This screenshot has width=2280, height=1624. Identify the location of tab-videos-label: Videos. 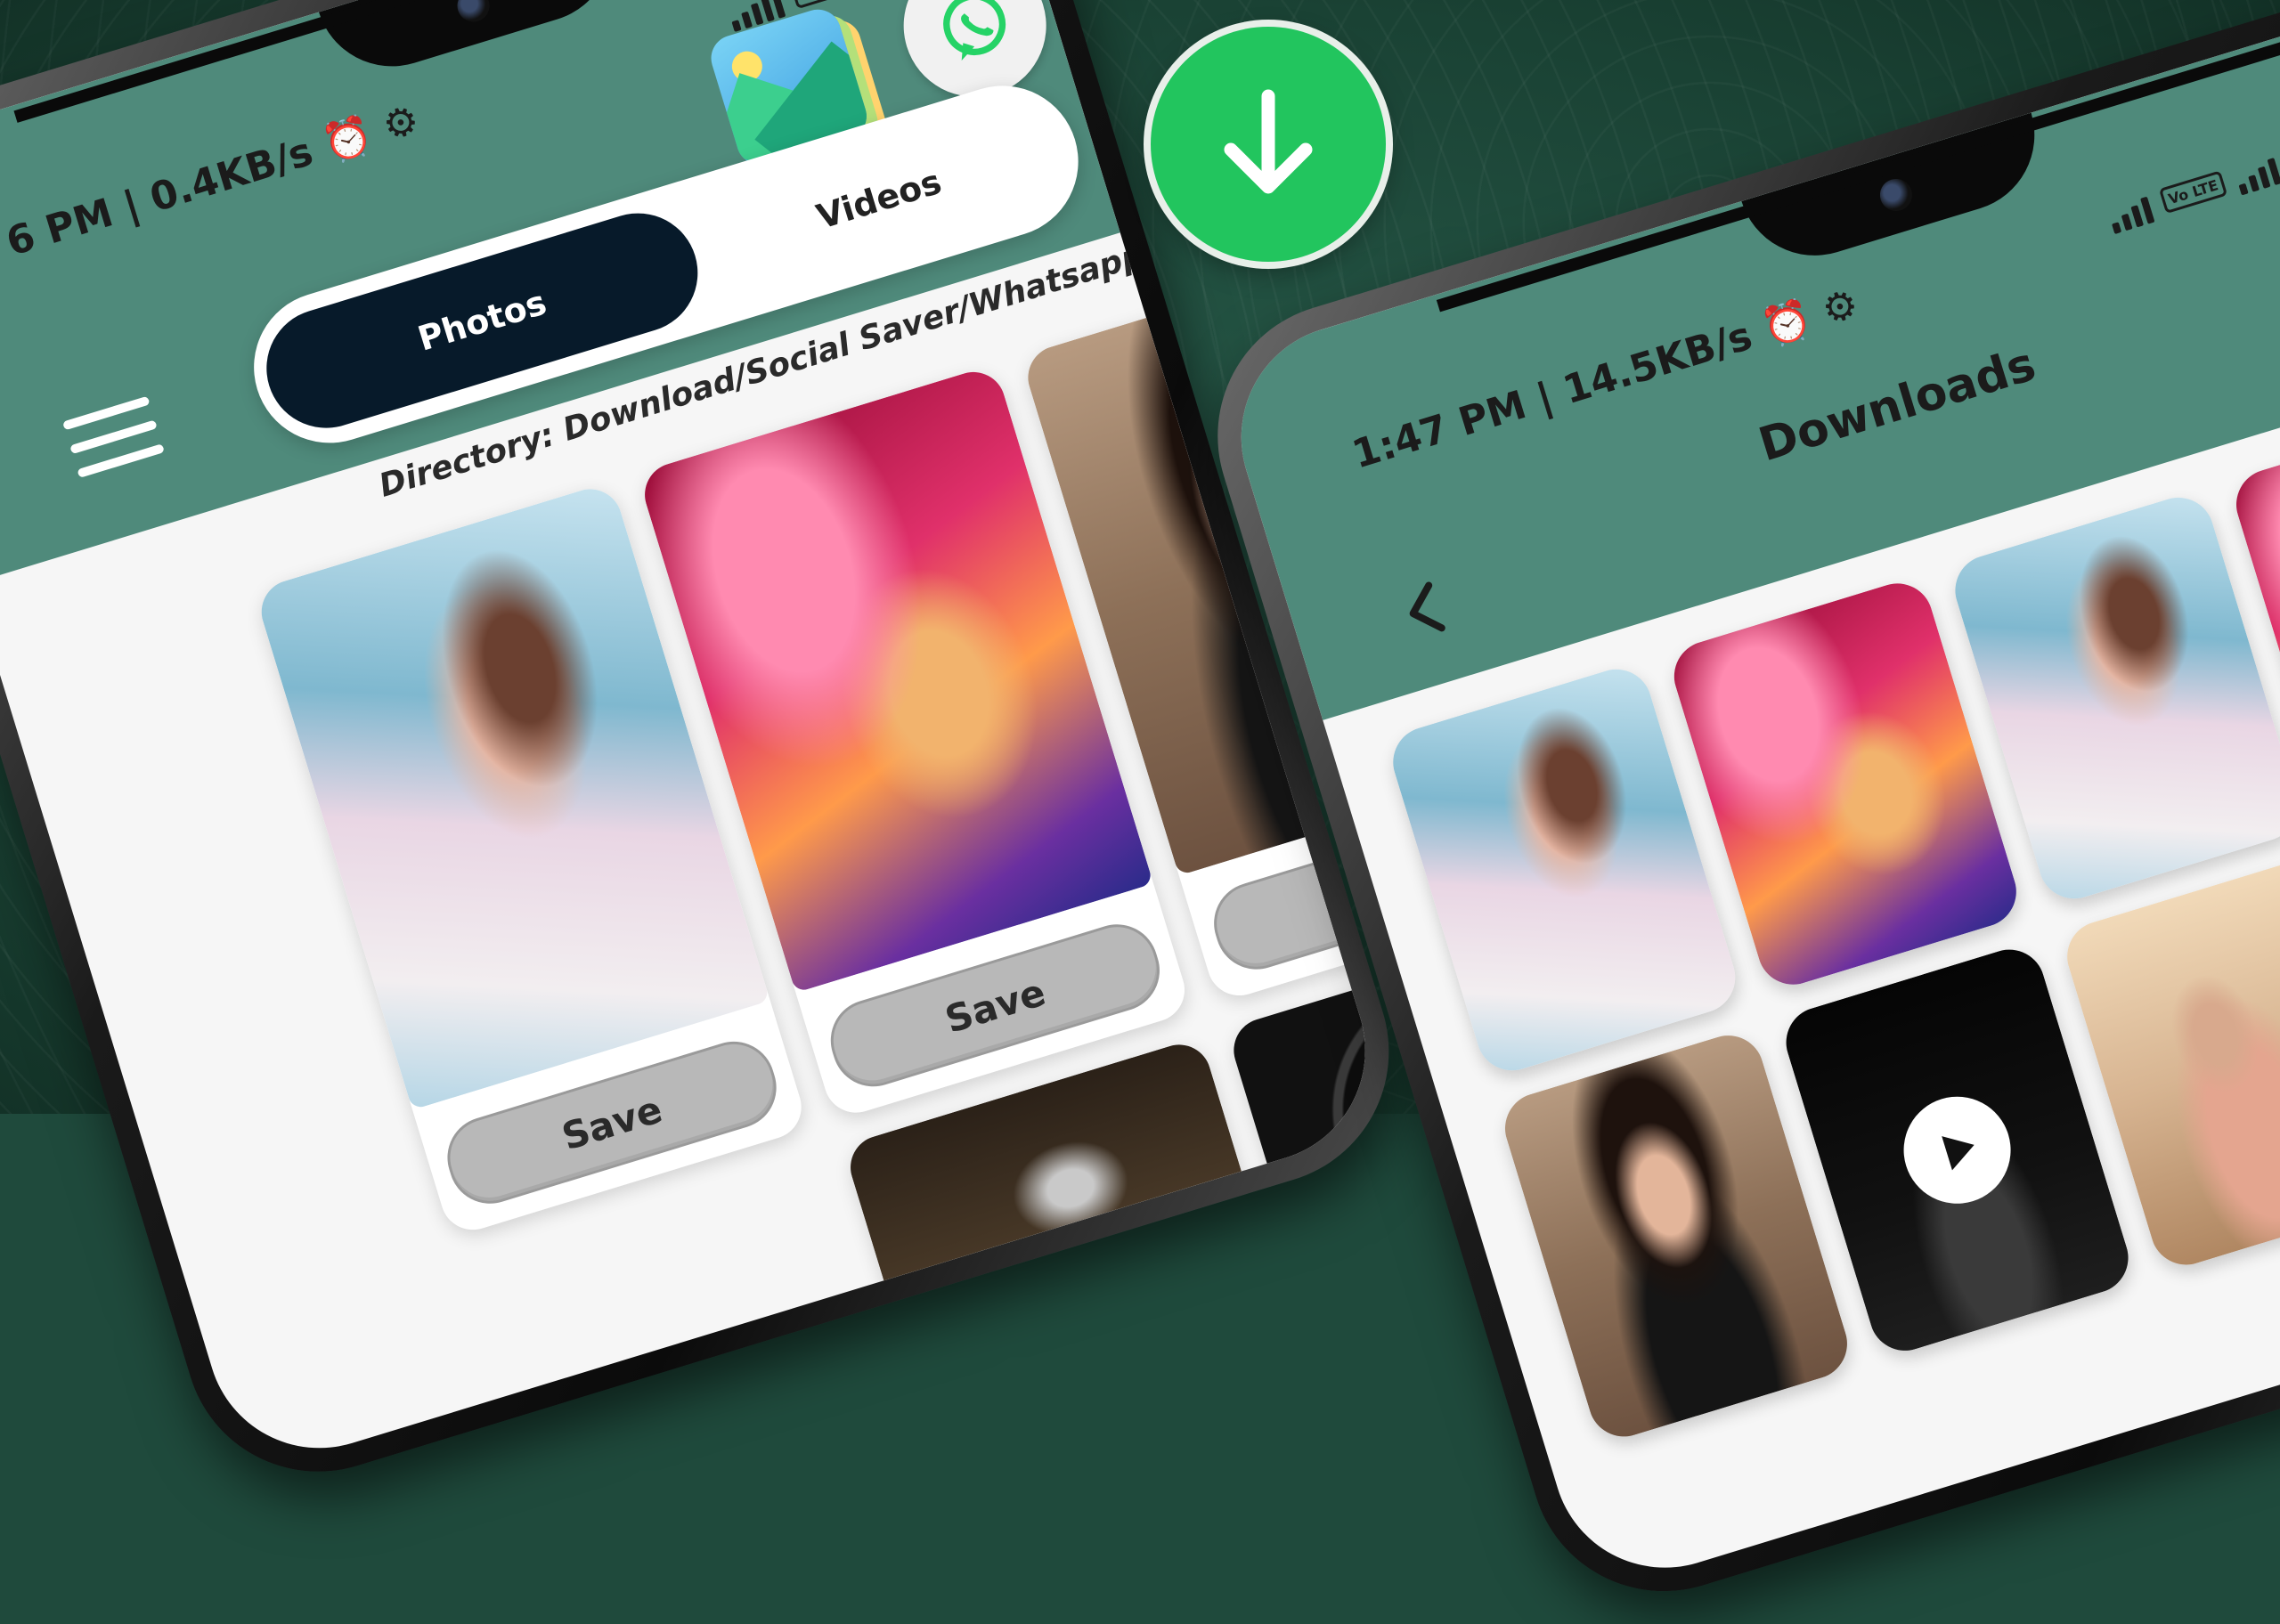
(878, 199).